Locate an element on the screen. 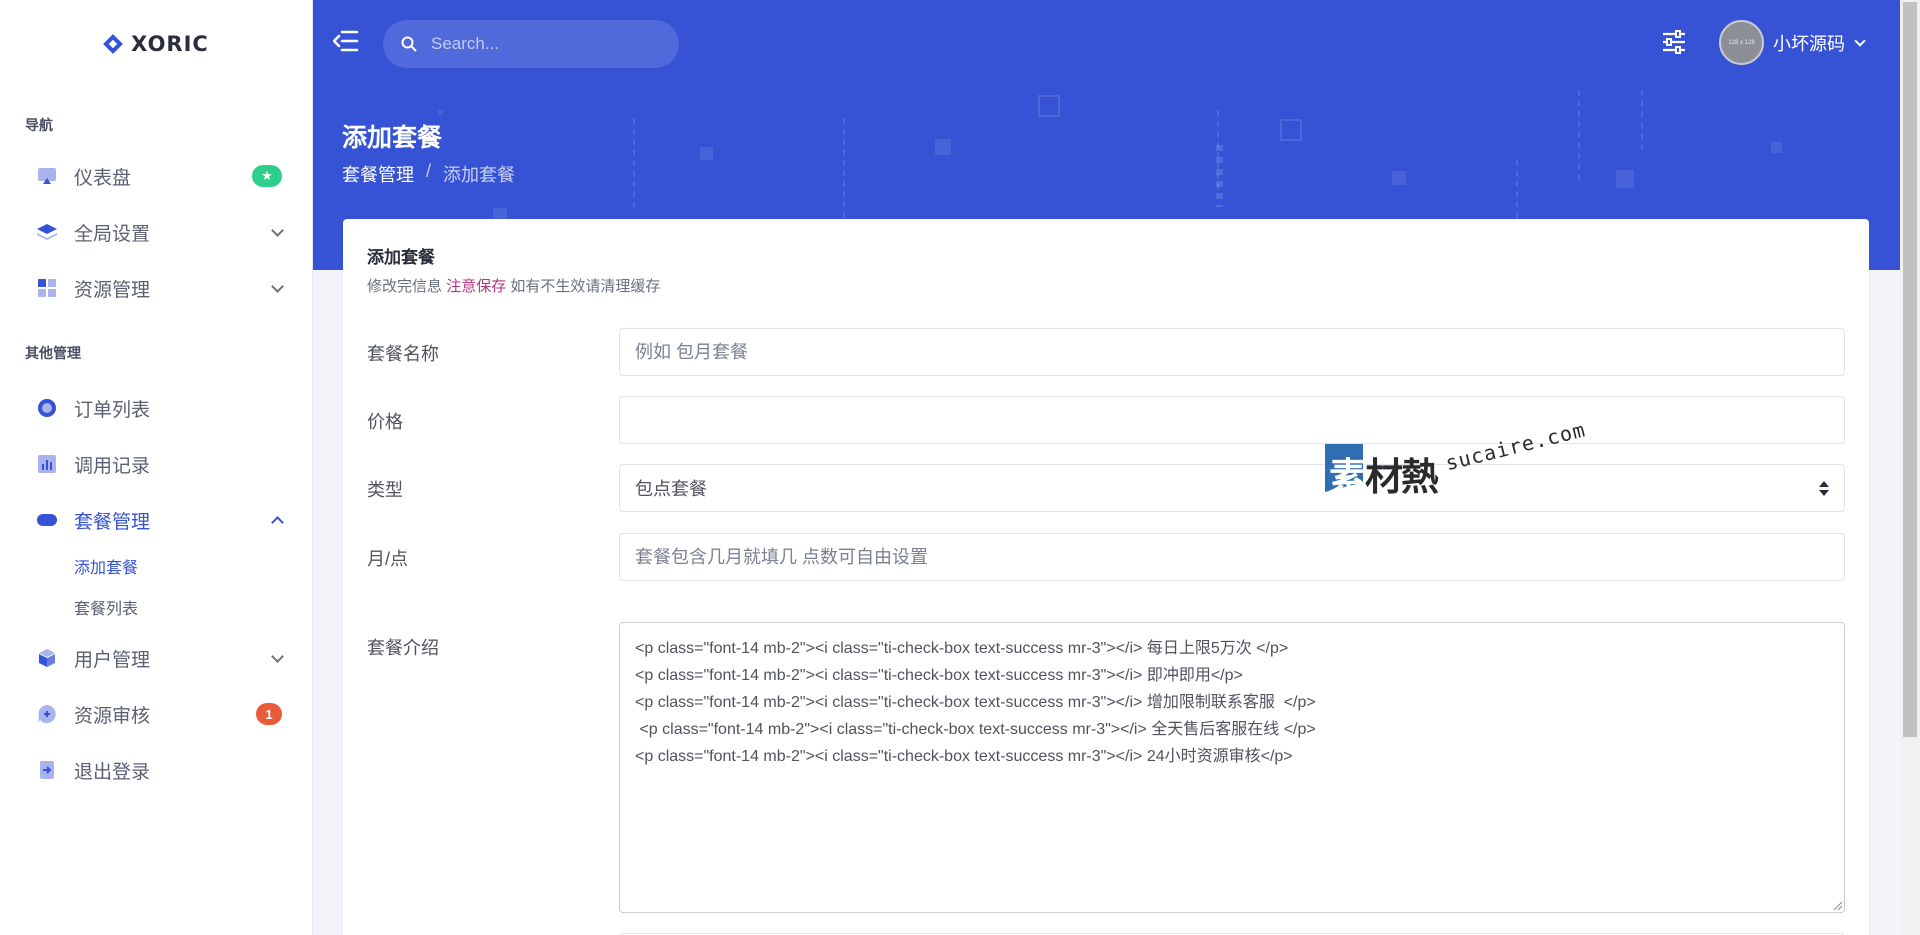  watermark-text: 素材熱 is located at coordinates (1384, 477).